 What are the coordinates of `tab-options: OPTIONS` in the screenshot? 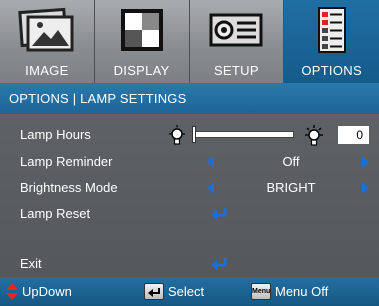 It's located at (331, 41).